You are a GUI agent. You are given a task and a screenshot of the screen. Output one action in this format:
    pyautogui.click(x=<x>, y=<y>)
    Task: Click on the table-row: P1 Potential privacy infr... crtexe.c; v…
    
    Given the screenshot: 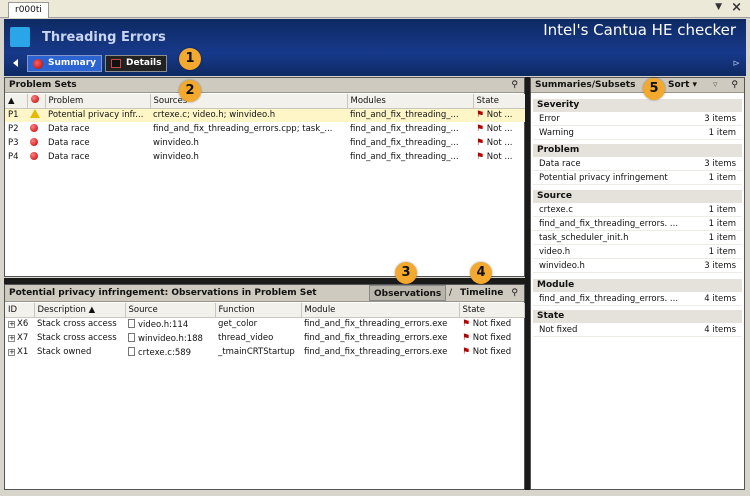 What is the action you would take?
    pyautogui.click(x=265, y=115)
    